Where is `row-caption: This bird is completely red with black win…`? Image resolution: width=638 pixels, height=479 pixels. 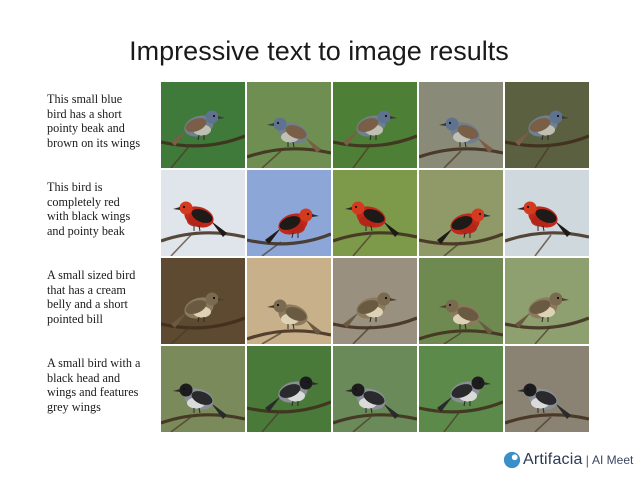
row-caption: This bird is completely red with black win… is located at coordinates (103, 209).